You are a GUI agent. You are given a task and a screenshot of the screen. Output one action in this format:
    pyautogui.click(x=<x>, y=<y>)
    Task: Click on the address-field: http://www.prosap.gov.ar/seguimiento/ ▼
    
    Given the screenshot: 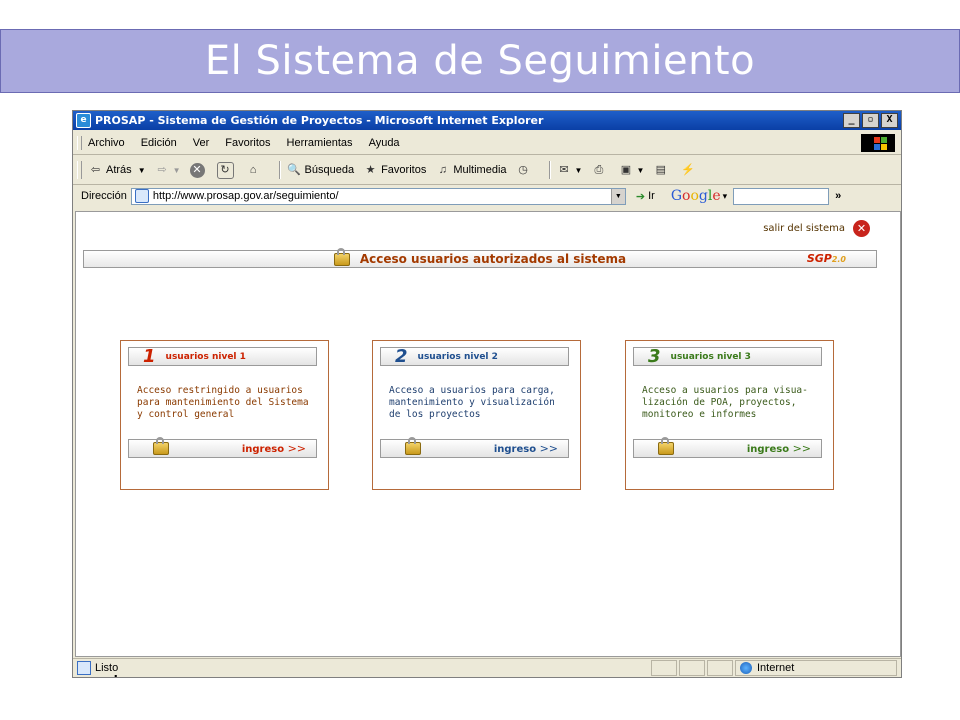 What is the action you would take?
    pyautogui.click(x=378, y=196)
    